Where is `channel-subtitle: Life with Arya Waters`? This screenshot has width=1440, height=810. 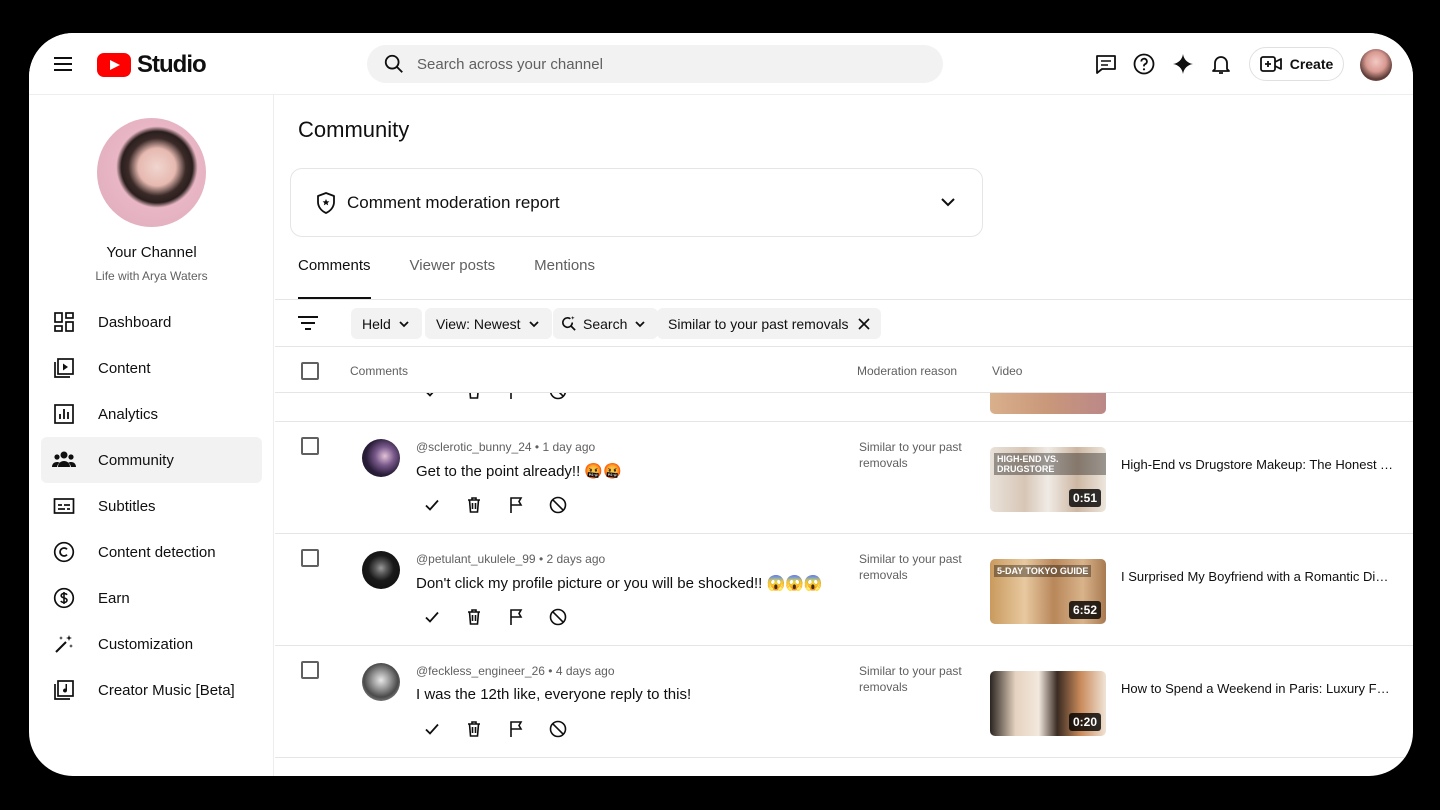
channel-subtitle: Life with Arya Waters is located at coordinates (151, 276).